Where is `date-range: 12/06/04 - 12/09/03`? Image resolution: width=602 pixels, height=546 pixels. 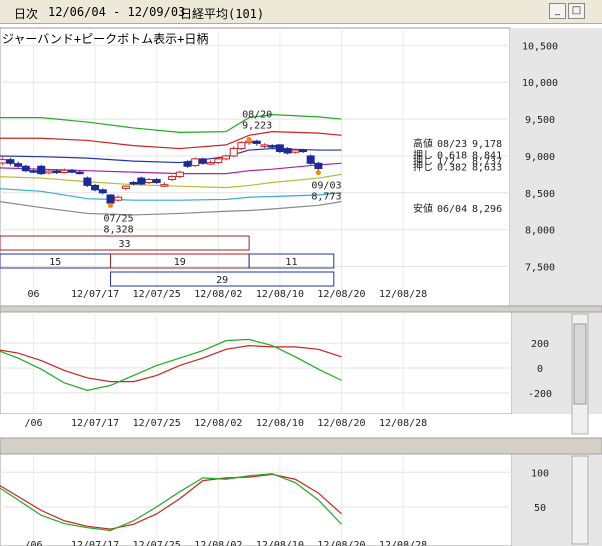 date-range: 12/06/04 - 12/09/03 is located at coordinates (117, 12).